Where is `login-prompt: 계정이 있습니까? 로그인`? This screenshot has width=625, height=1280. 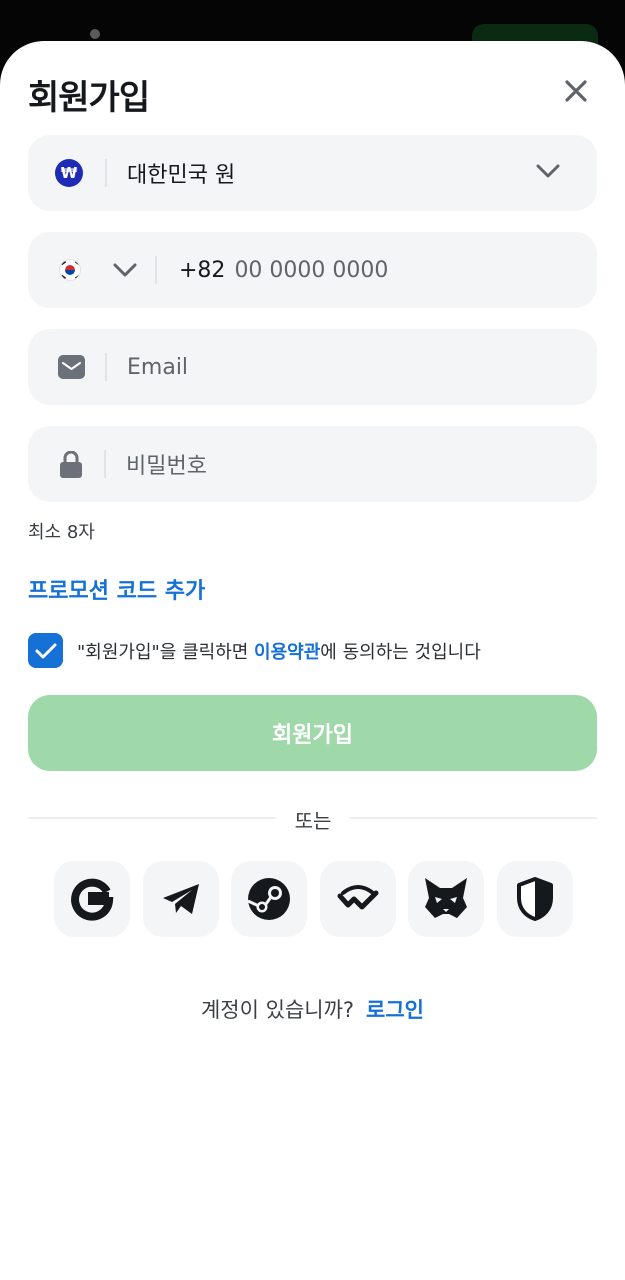
login-prompt: 계정이 있습니까? 로그인 is located at coordinates (312, 1009).